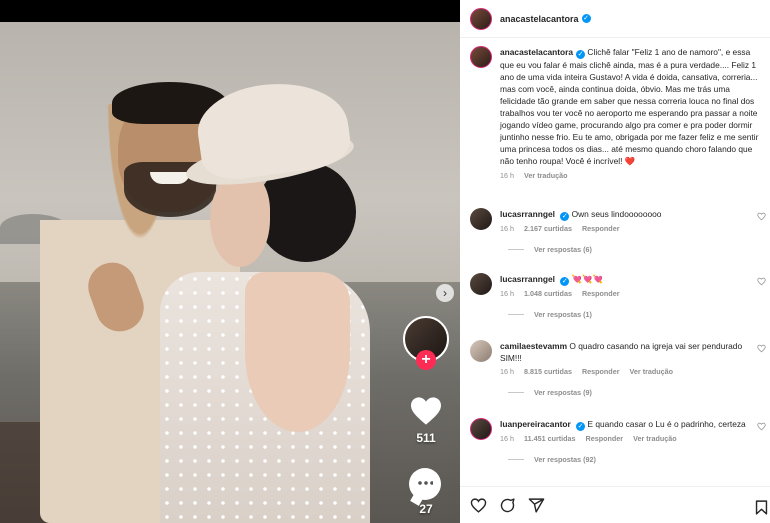  What do you see at coordinates (563, 249) in the screenshot?
I see `view-replies-label: Ver respostas (6)` at bounding box center [563, 249].